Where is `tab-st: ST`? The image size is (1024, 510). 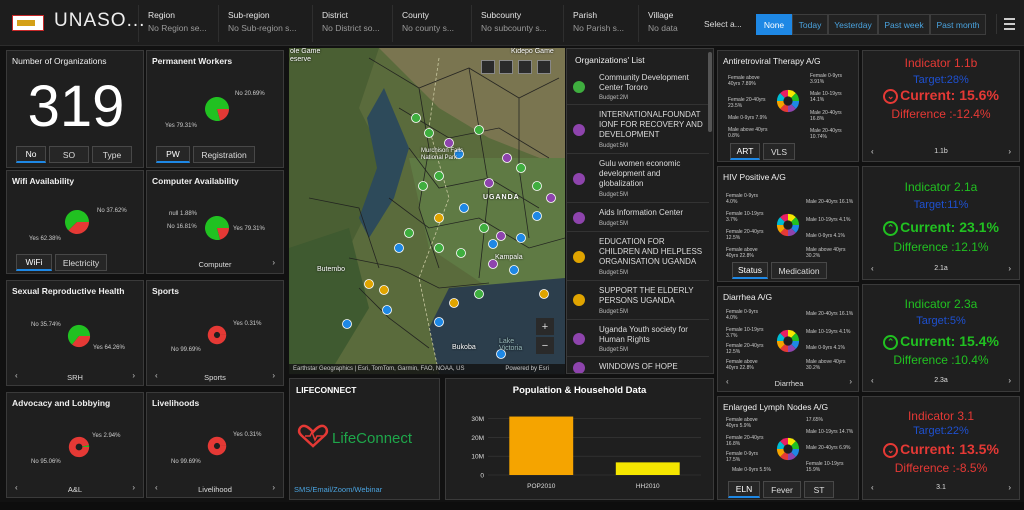 tab-st: ST is located at coordinates (819, 489).